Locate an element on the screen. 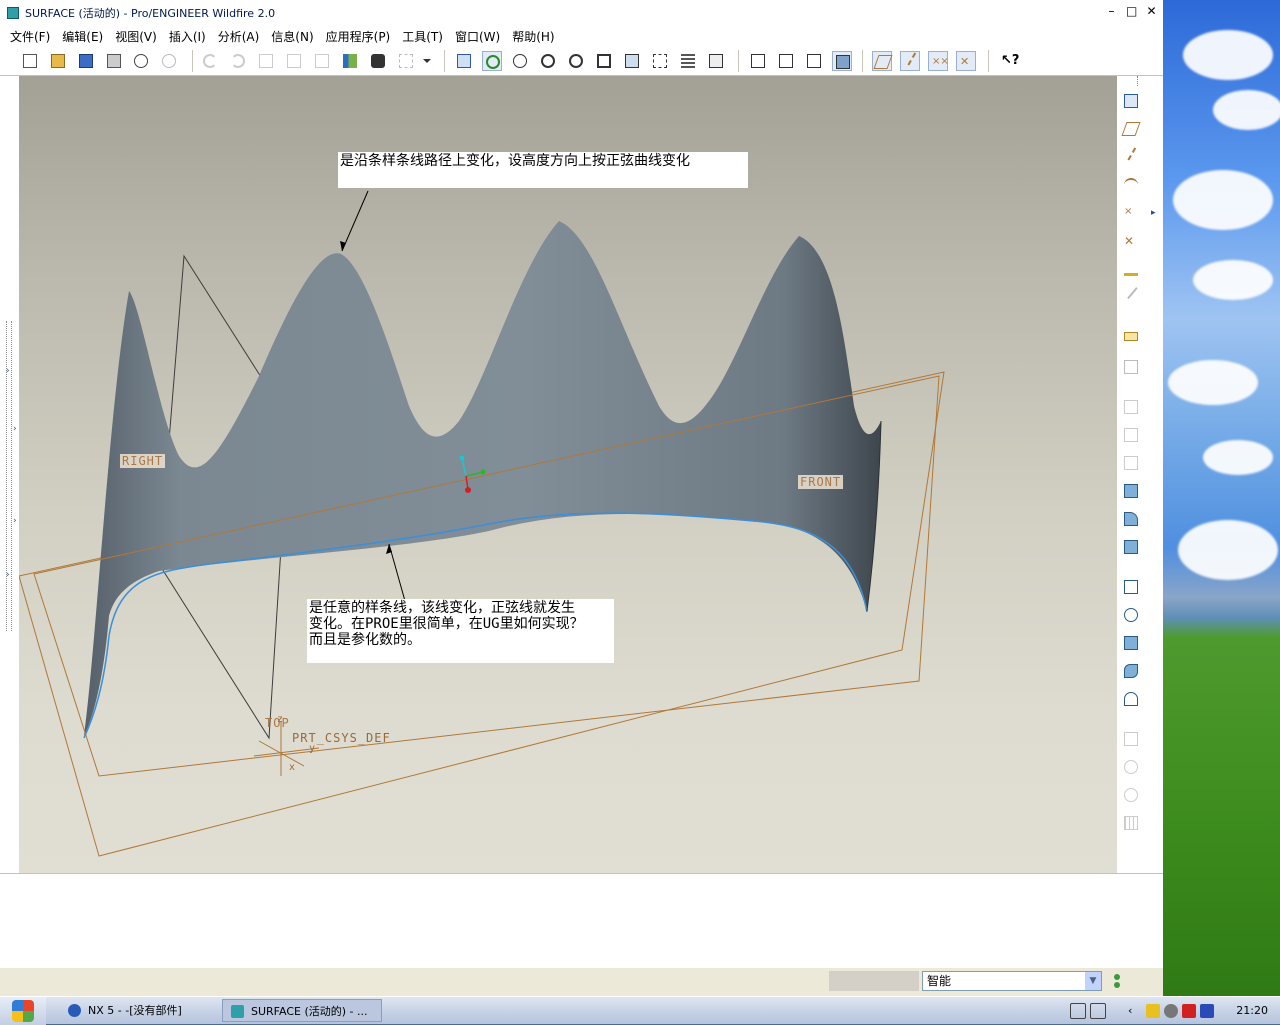 This screenshot has height=1025, width=1280. merge-icon is located at coordinates (1131, 643).